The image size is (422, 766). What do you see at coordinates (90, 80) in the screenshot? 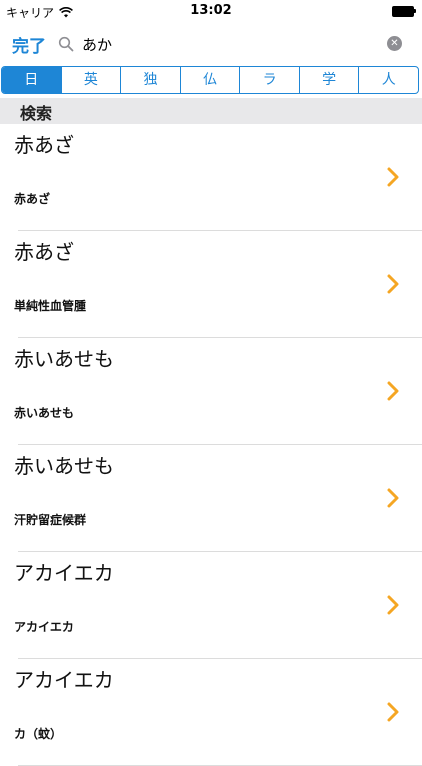
I see `segment-1: 英` at bounding box center [90, 80].